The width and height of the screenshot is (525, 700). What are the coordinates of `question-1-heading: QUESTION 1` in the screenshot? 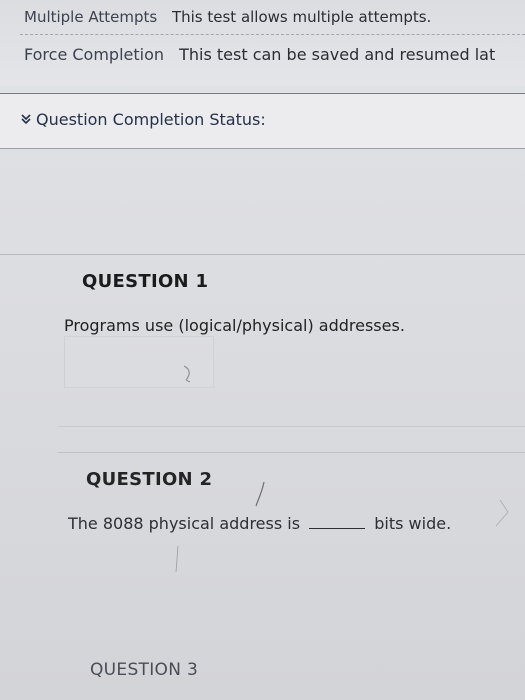 It's located at (145, 281).